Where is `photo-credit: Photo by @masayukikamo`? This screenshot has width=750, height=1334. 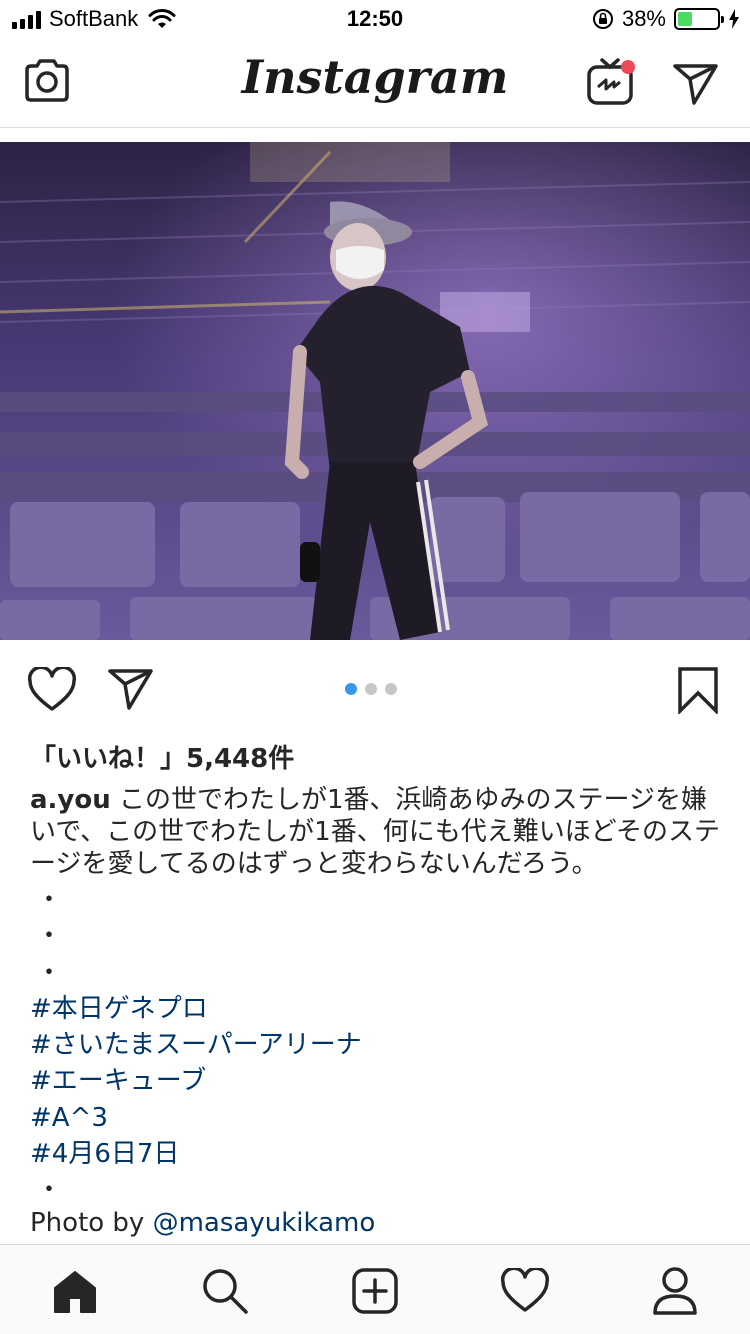
photo-credit: Photo by @masayukikamo is located at coordinates (202, 1223).